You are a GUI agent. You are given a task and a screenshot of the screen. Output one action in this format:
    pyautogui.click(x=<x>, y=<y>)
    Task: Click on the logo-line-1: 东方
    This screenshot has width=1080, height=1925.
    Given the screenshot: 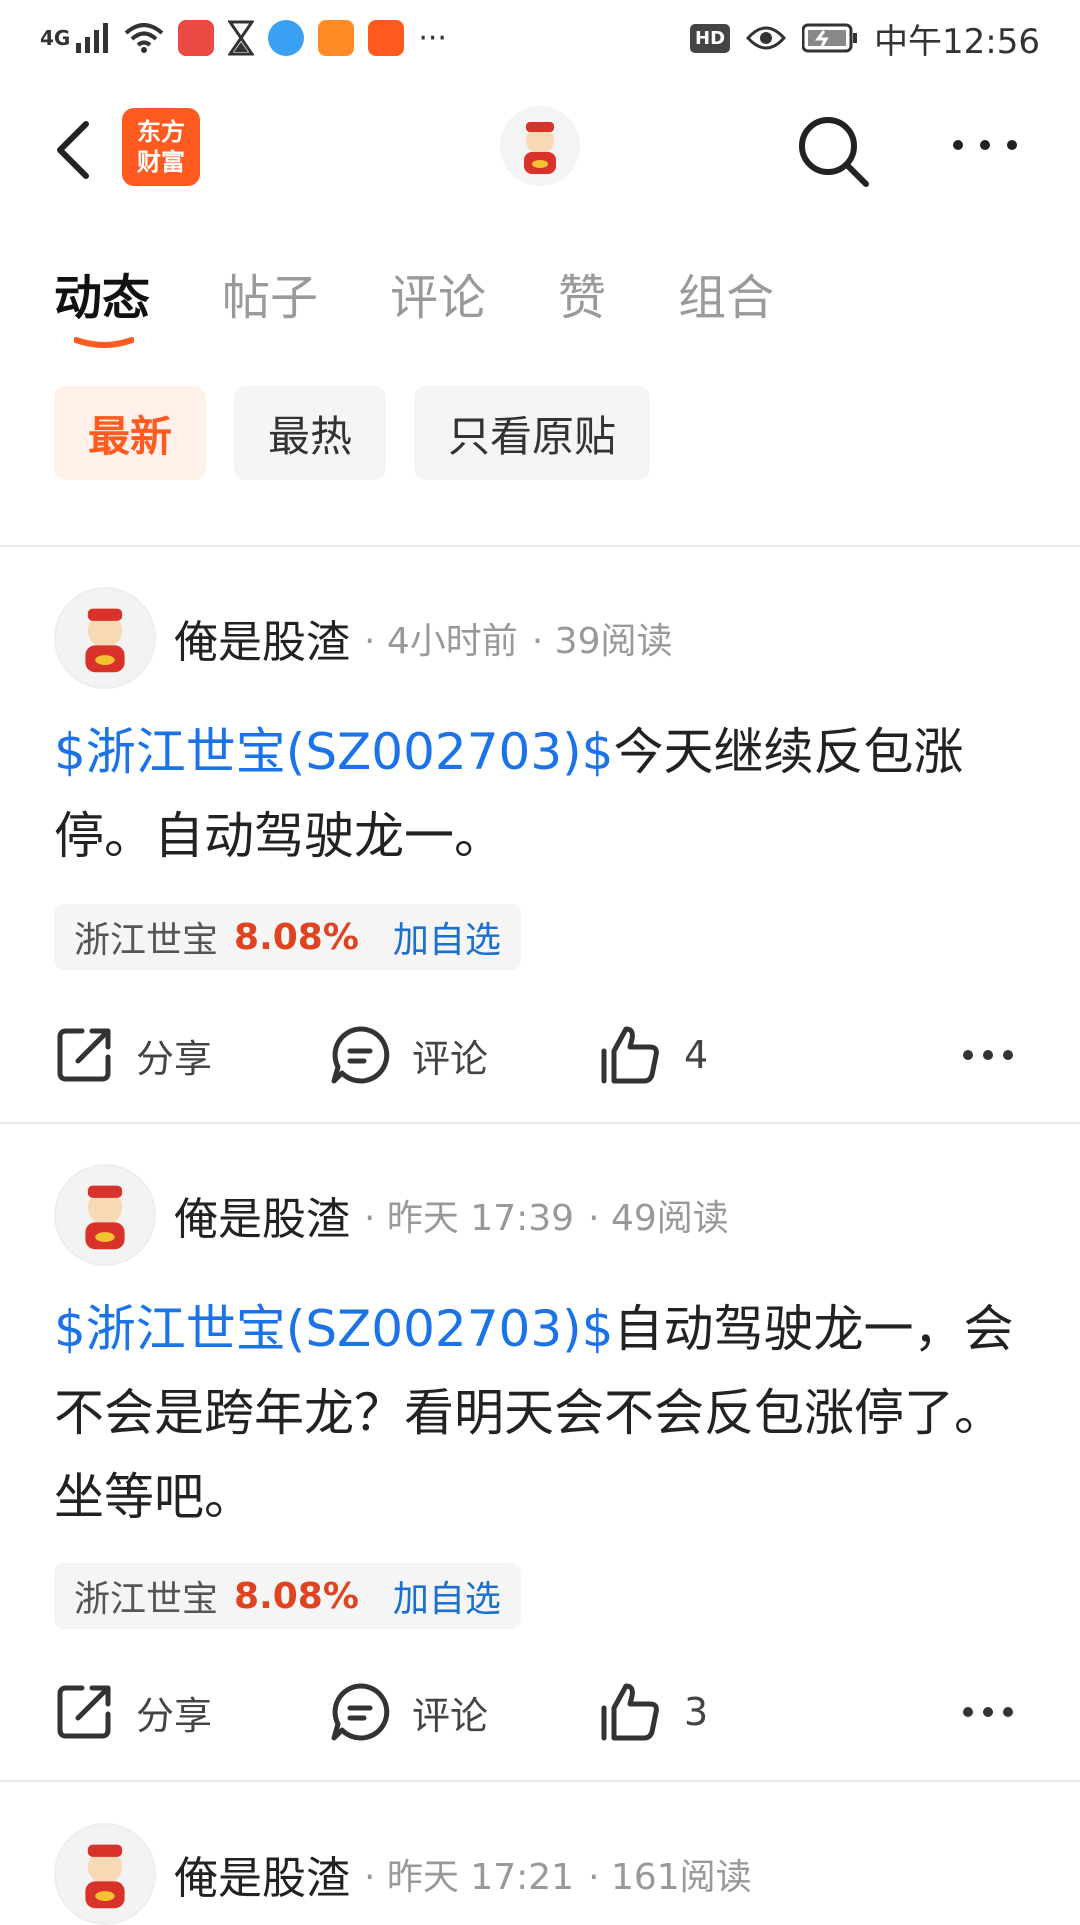 What is the action you would take?
    pyautogui.click(x=161, y=132)
    